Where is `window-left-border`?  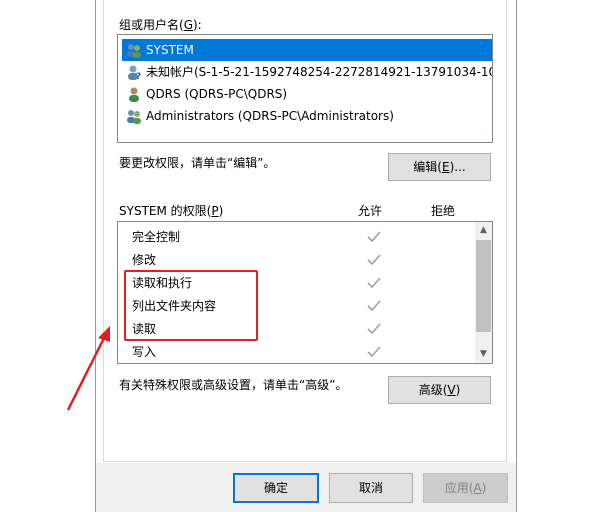
window-left-border is located at coordinates (95, 256).